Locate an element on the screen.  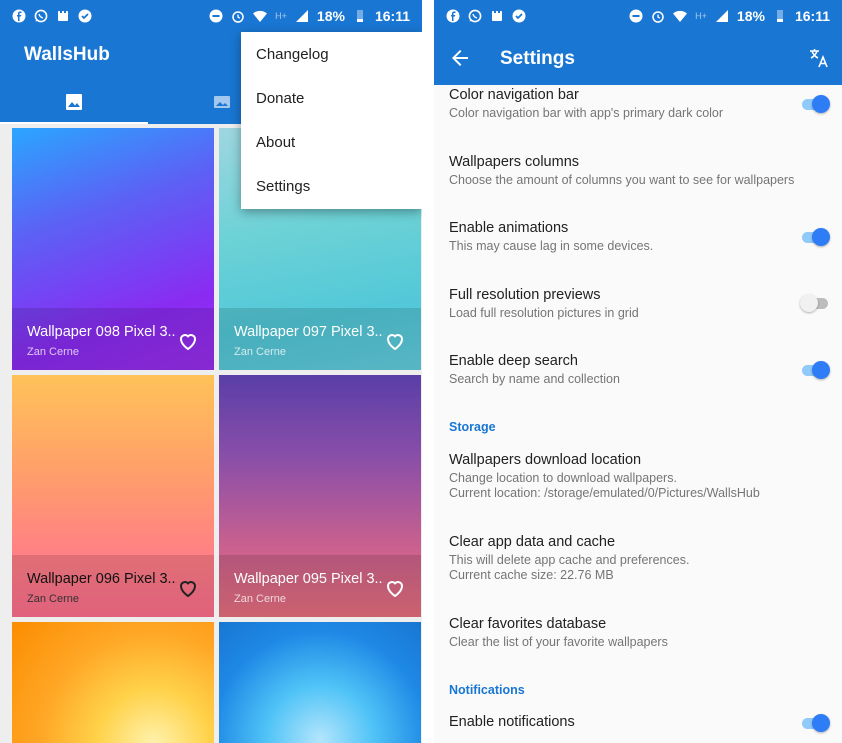
pref-enable-notifications: Enable notifications is located at coordinates (639, 722).